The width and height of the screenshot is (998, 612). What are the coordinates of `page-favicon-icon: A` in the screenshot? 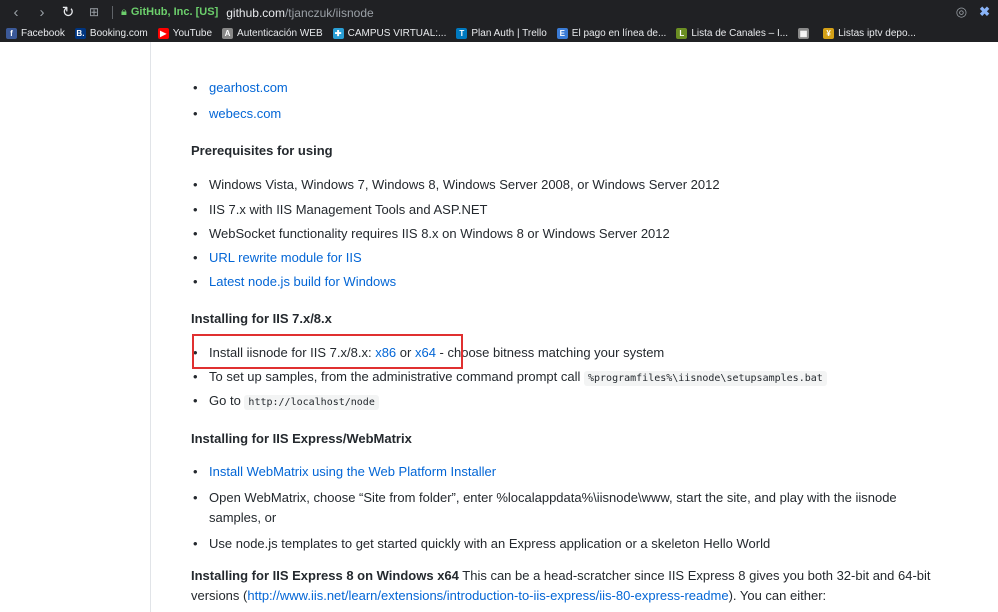 It's located at (228, 33).